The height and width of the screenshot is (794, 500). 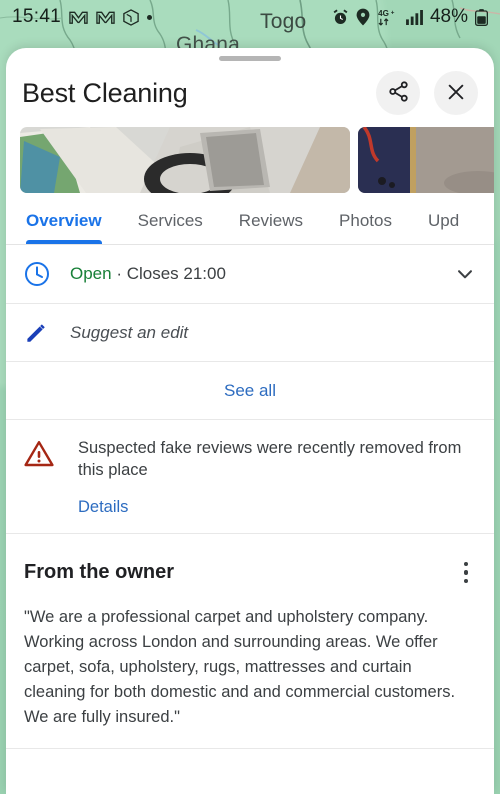 I want to click on hours-text: Open · Closes 21:00, so click(x=257, y=274).